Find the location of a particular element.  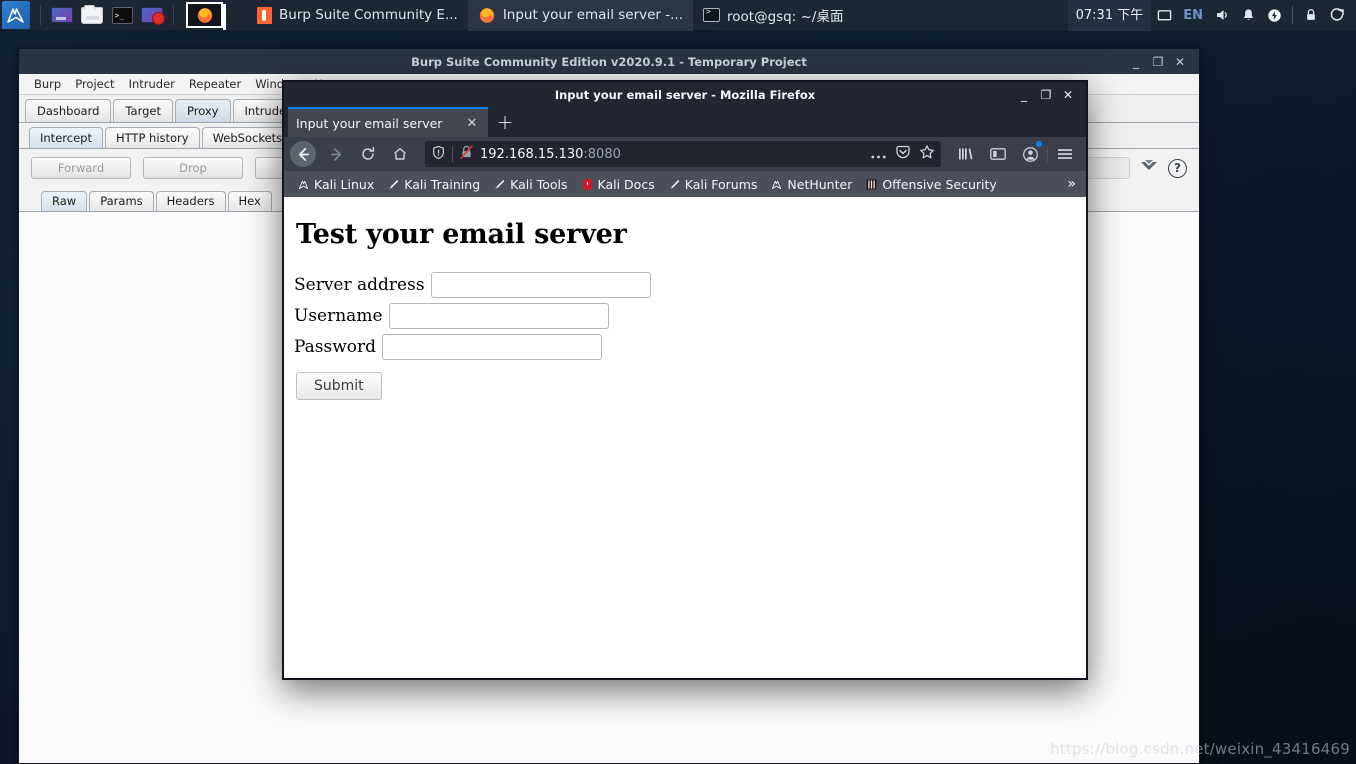

taskbar-launchers is located at coordinates (113, 15).